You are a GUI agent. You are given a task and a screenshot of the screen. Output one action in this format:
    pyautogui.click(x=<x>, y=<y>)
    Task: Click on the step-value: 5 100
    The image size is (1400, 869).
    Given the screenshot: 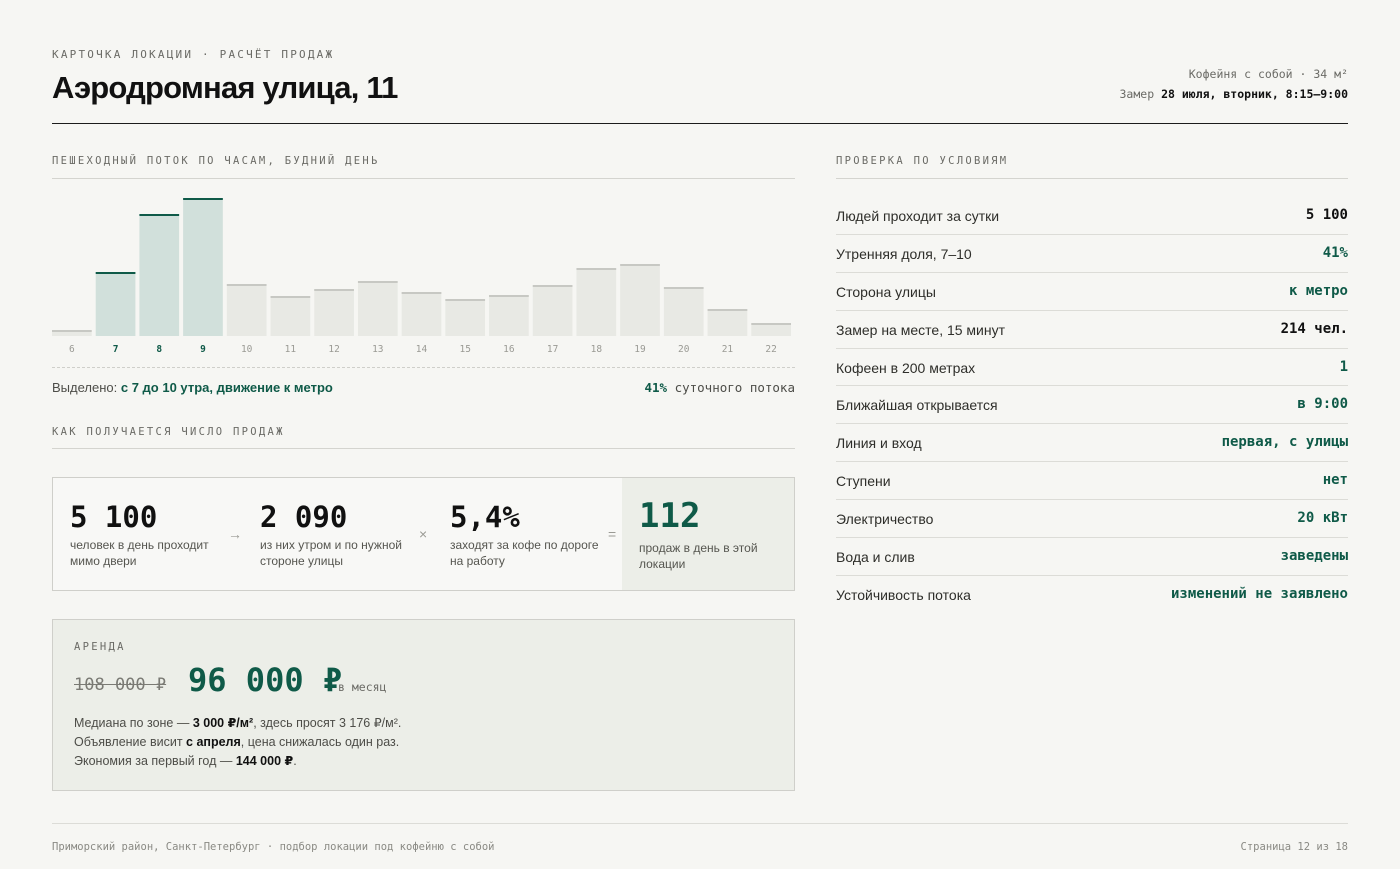 What is the action you would take?
    pyautogui.click(x=114, y=517)
    